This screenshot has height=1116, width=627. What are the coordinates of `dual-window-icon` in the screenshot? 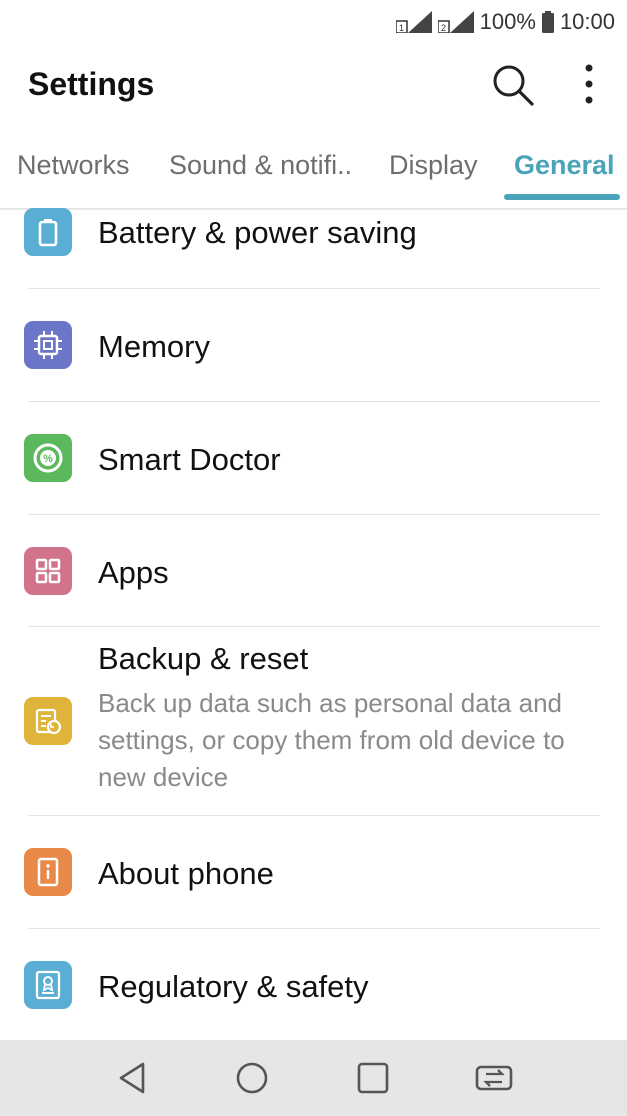 It's located at (494, 1078).